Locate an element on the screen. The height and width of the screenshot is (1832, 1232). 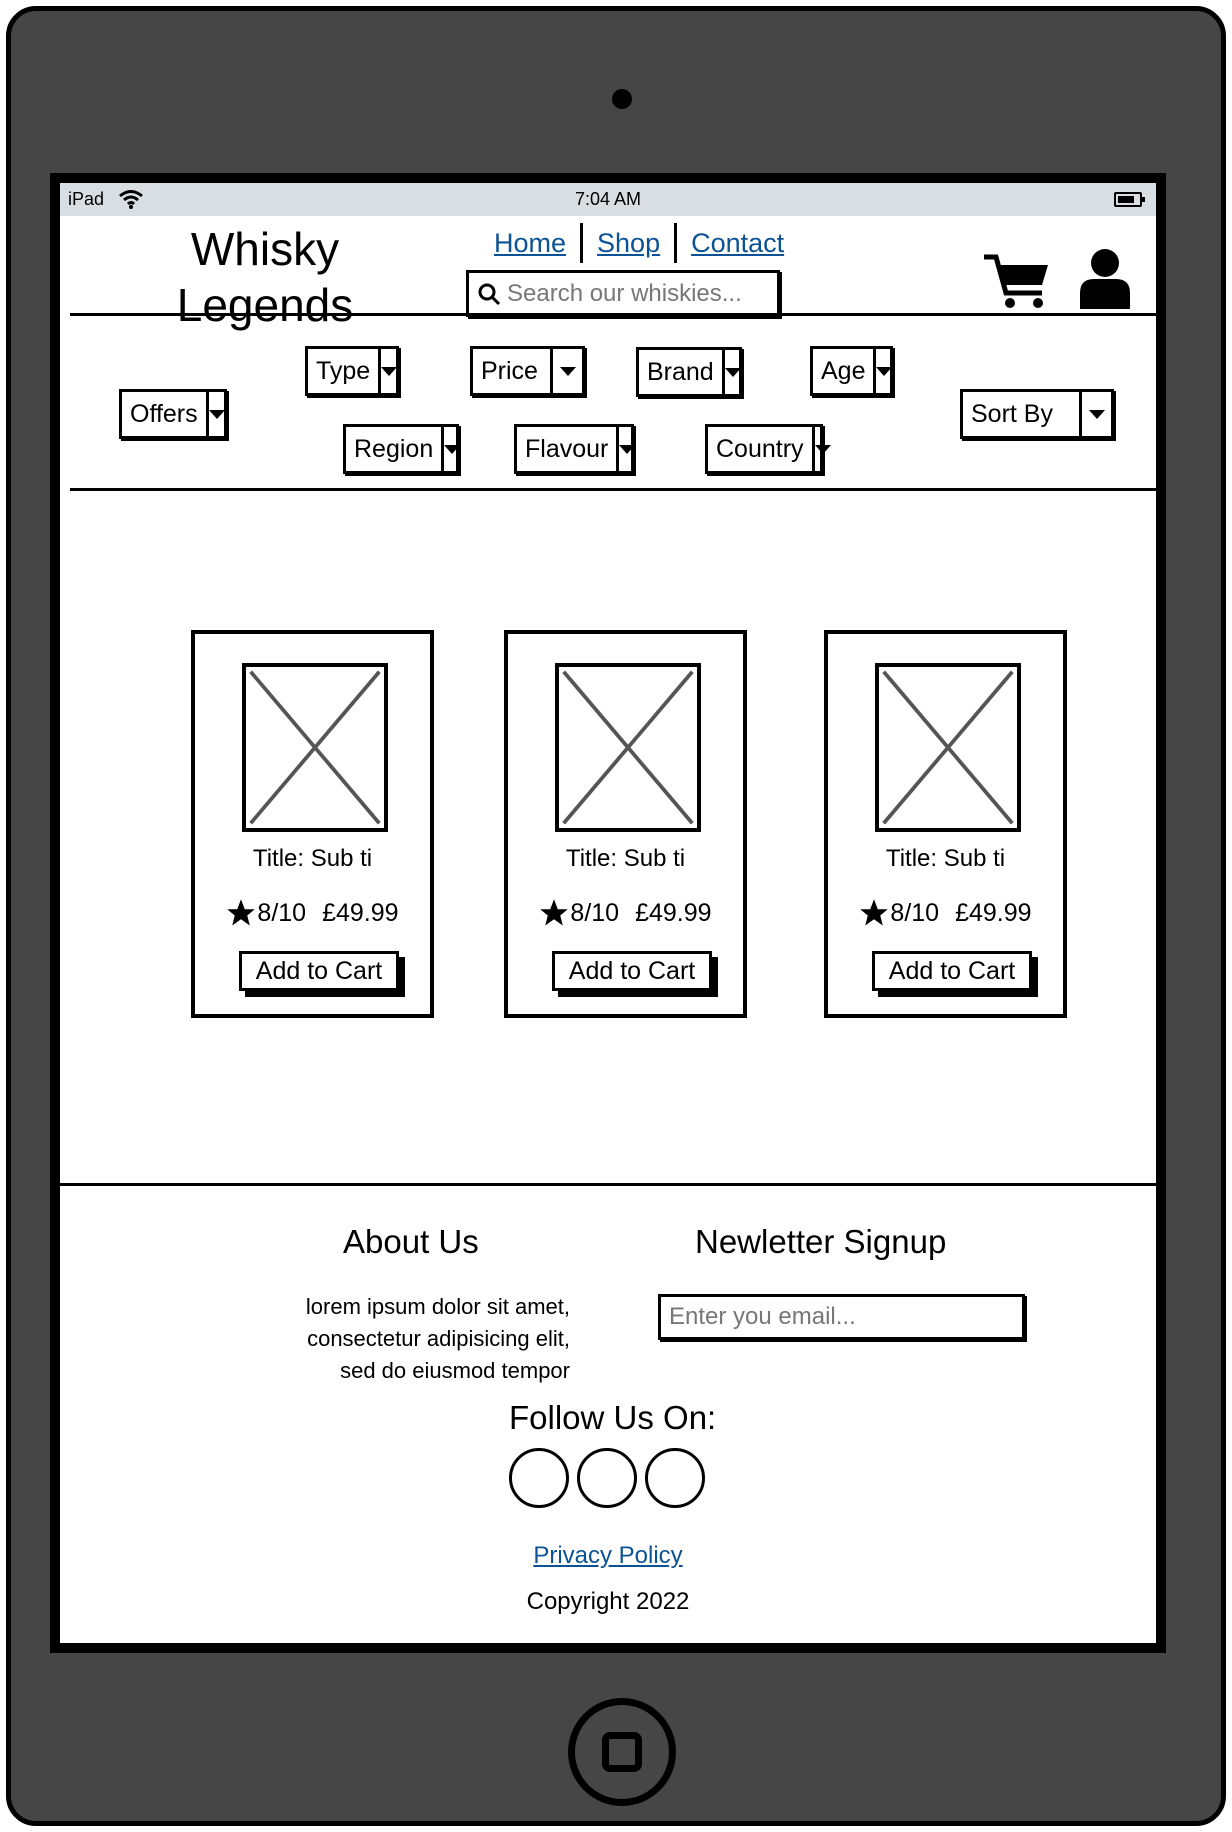
search-box is located at coordinates (623, 293).